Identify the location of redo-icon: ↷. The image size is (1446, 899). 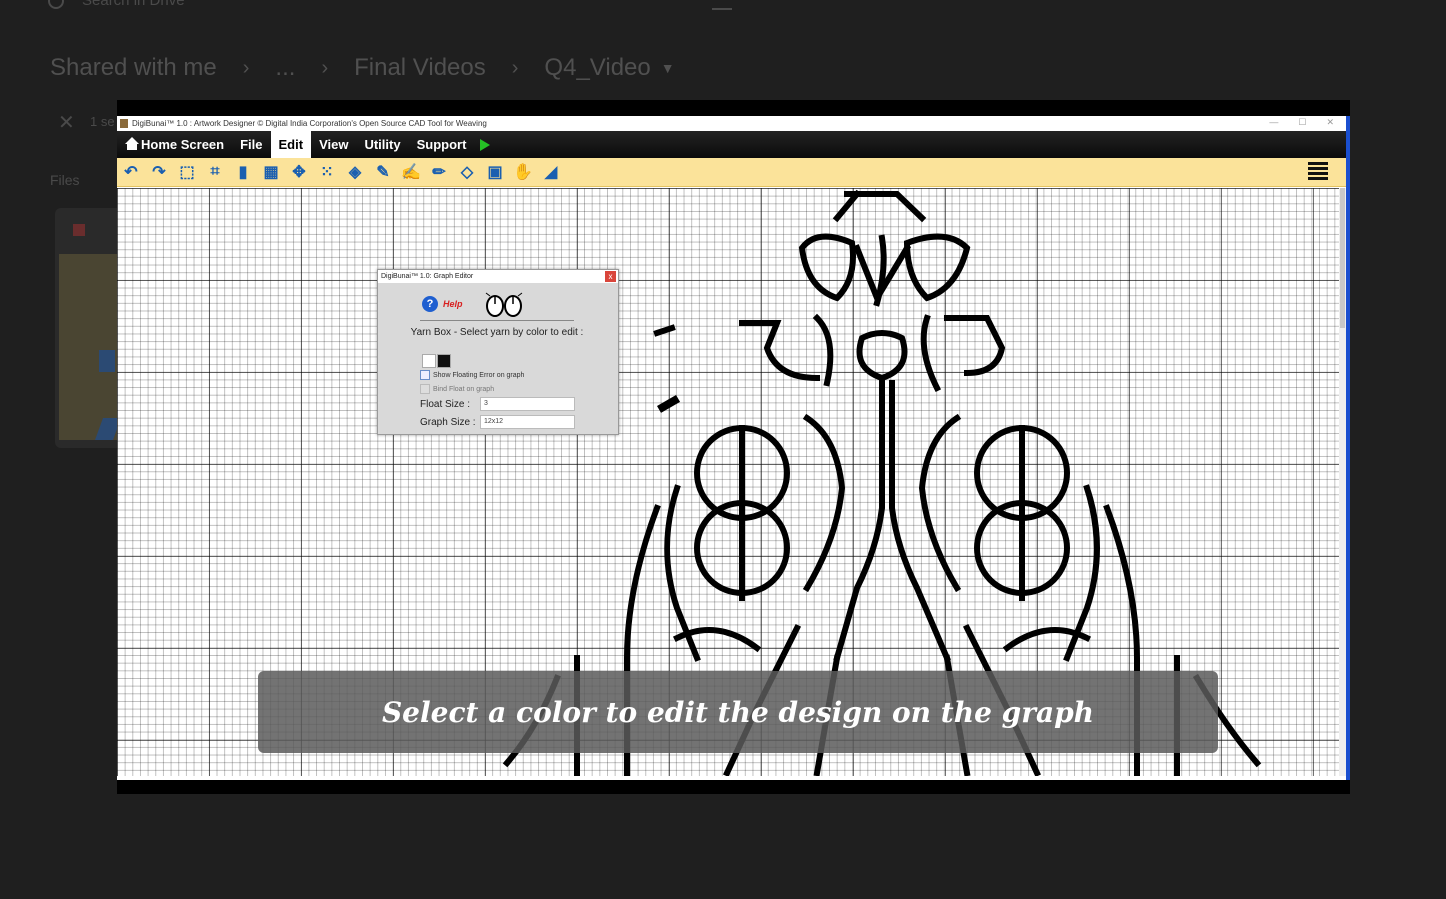
(159, 172).